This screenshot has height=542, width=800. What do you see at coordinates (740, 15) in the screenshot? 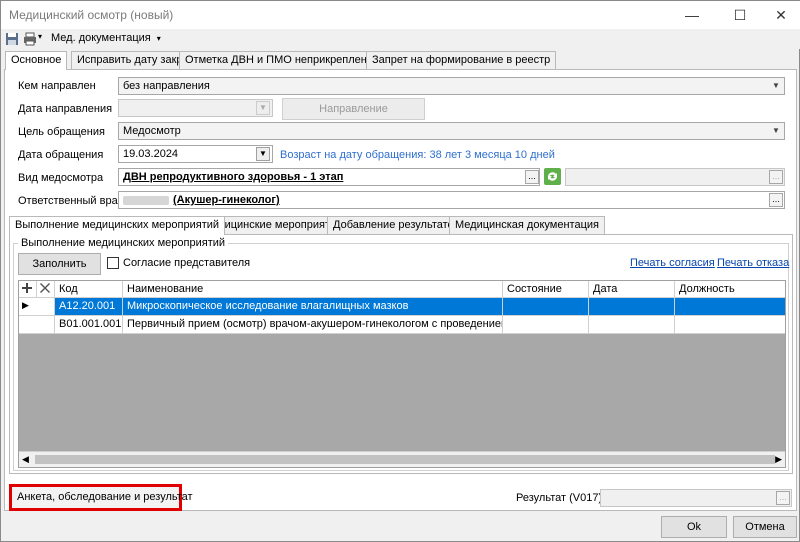
I see `maximize-button: ☐` at bounding box center [740, 15].